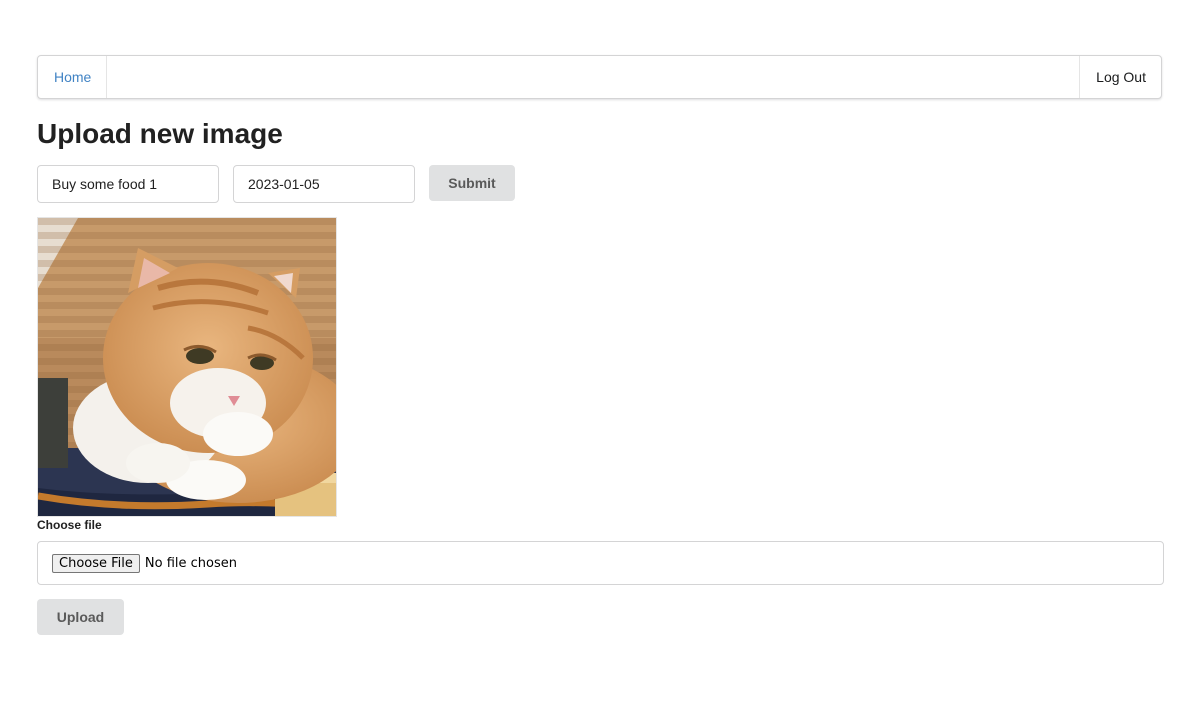 The width and height of the screenshot is (1196, 706). Describe the element at coordinates (160, 133) in the screenshot. I see `page-title: Upload new image` at that location.